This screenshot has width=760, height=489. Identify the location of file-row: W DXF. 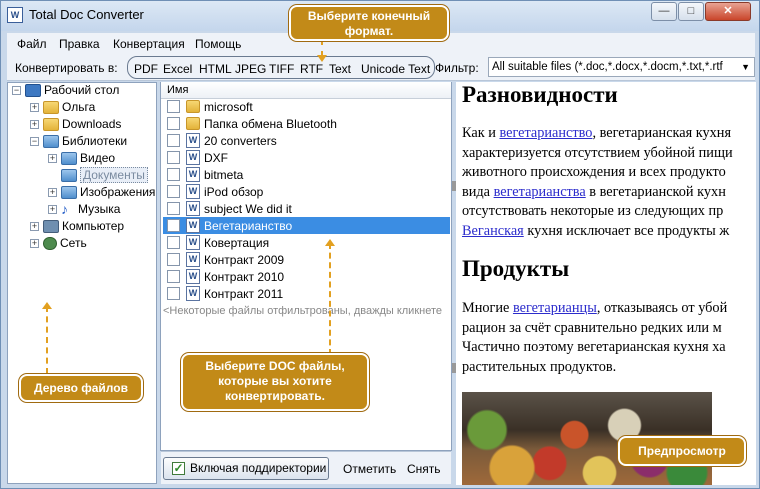
(306, 157).